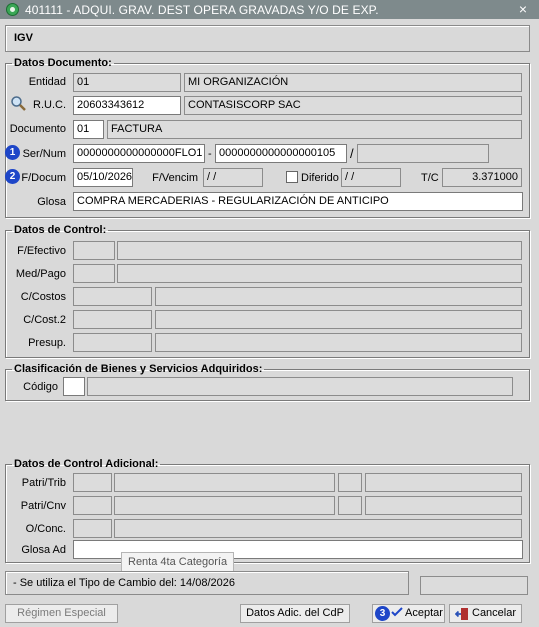 Image resolution: width=539 pixels, height=627 pixels. Describe the element at coordinates (23, 38) in the screenshot. I see `tax-label: IGV` at that location.